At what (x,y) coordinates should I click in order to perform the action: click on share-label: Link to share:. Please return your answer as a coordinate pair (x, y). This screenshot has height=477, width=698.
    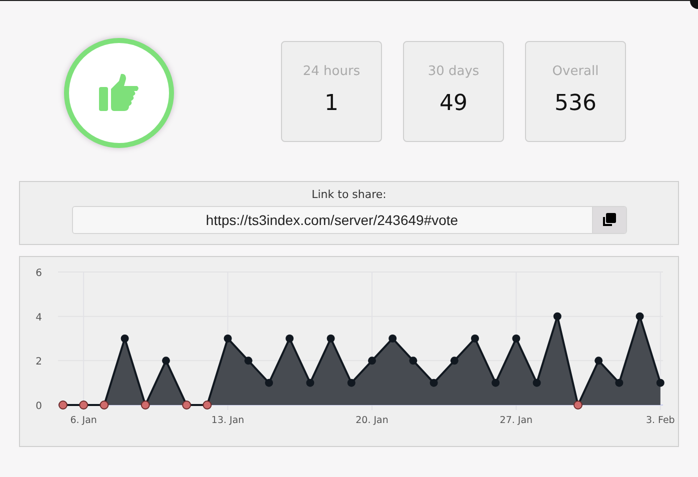
    Looking at the image, I should click on (349, 194).